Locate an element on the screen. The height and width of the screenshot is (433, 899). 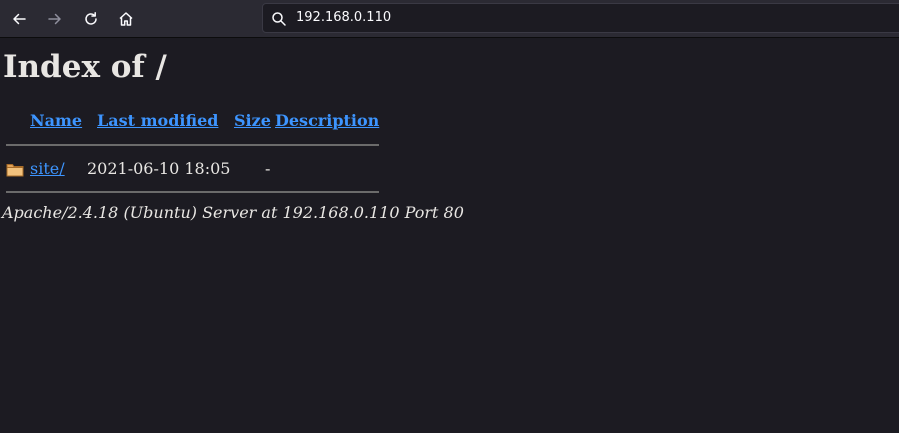
forward-arrow-icon is located at coordinates (54, 19).